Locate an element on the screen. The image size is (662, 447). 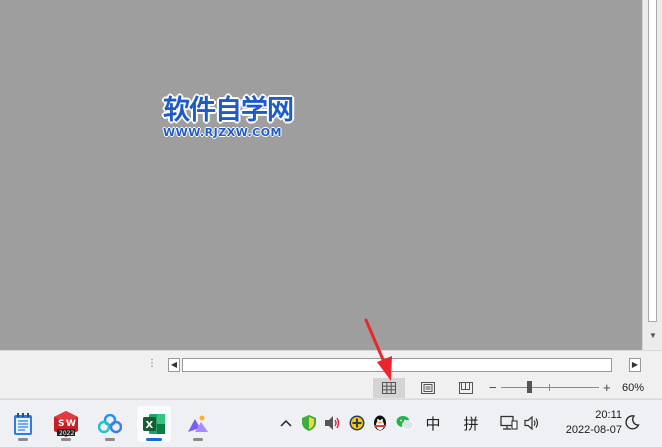
svg-text: W is located at coordinates (71, 424).